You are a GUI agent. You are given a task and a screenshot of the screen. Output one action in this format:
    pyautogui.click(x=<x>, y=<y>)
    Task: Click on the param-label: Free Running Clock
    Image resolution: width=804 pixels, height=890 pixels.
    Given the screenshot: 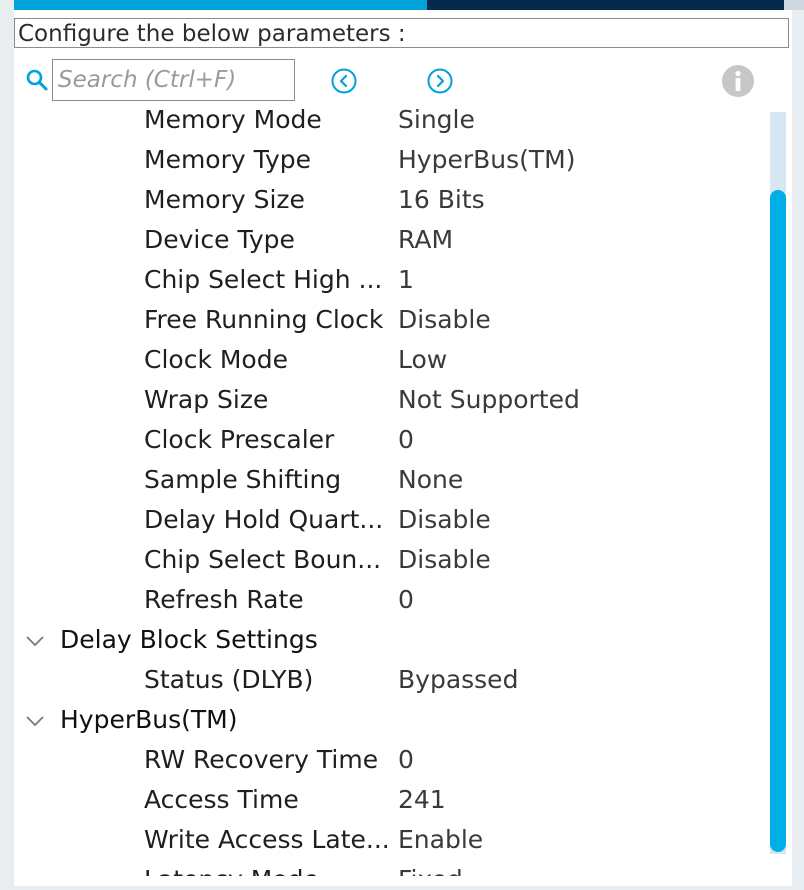 What is the action you would take?
    pyautogui.click(x=264, y=319)
    